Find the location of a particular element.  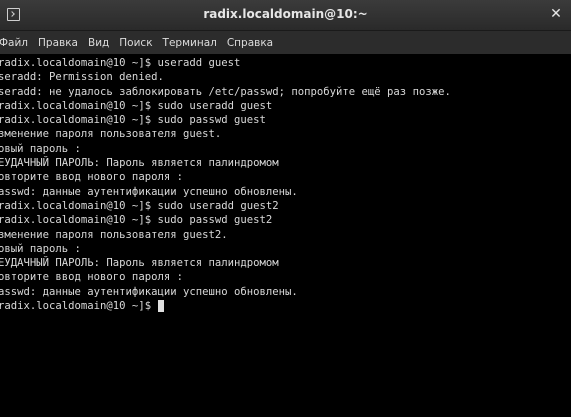

window-title: radix.localdomain@10:~ is located at coordinates (285, 14).